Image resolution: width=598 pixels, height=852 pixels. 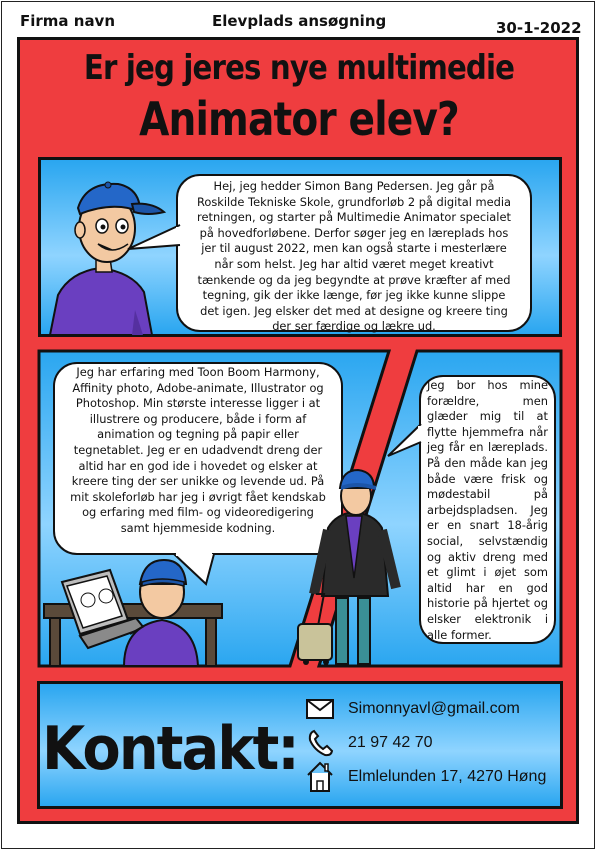 I want to click on phone-icon, so click(x=321, y=743).